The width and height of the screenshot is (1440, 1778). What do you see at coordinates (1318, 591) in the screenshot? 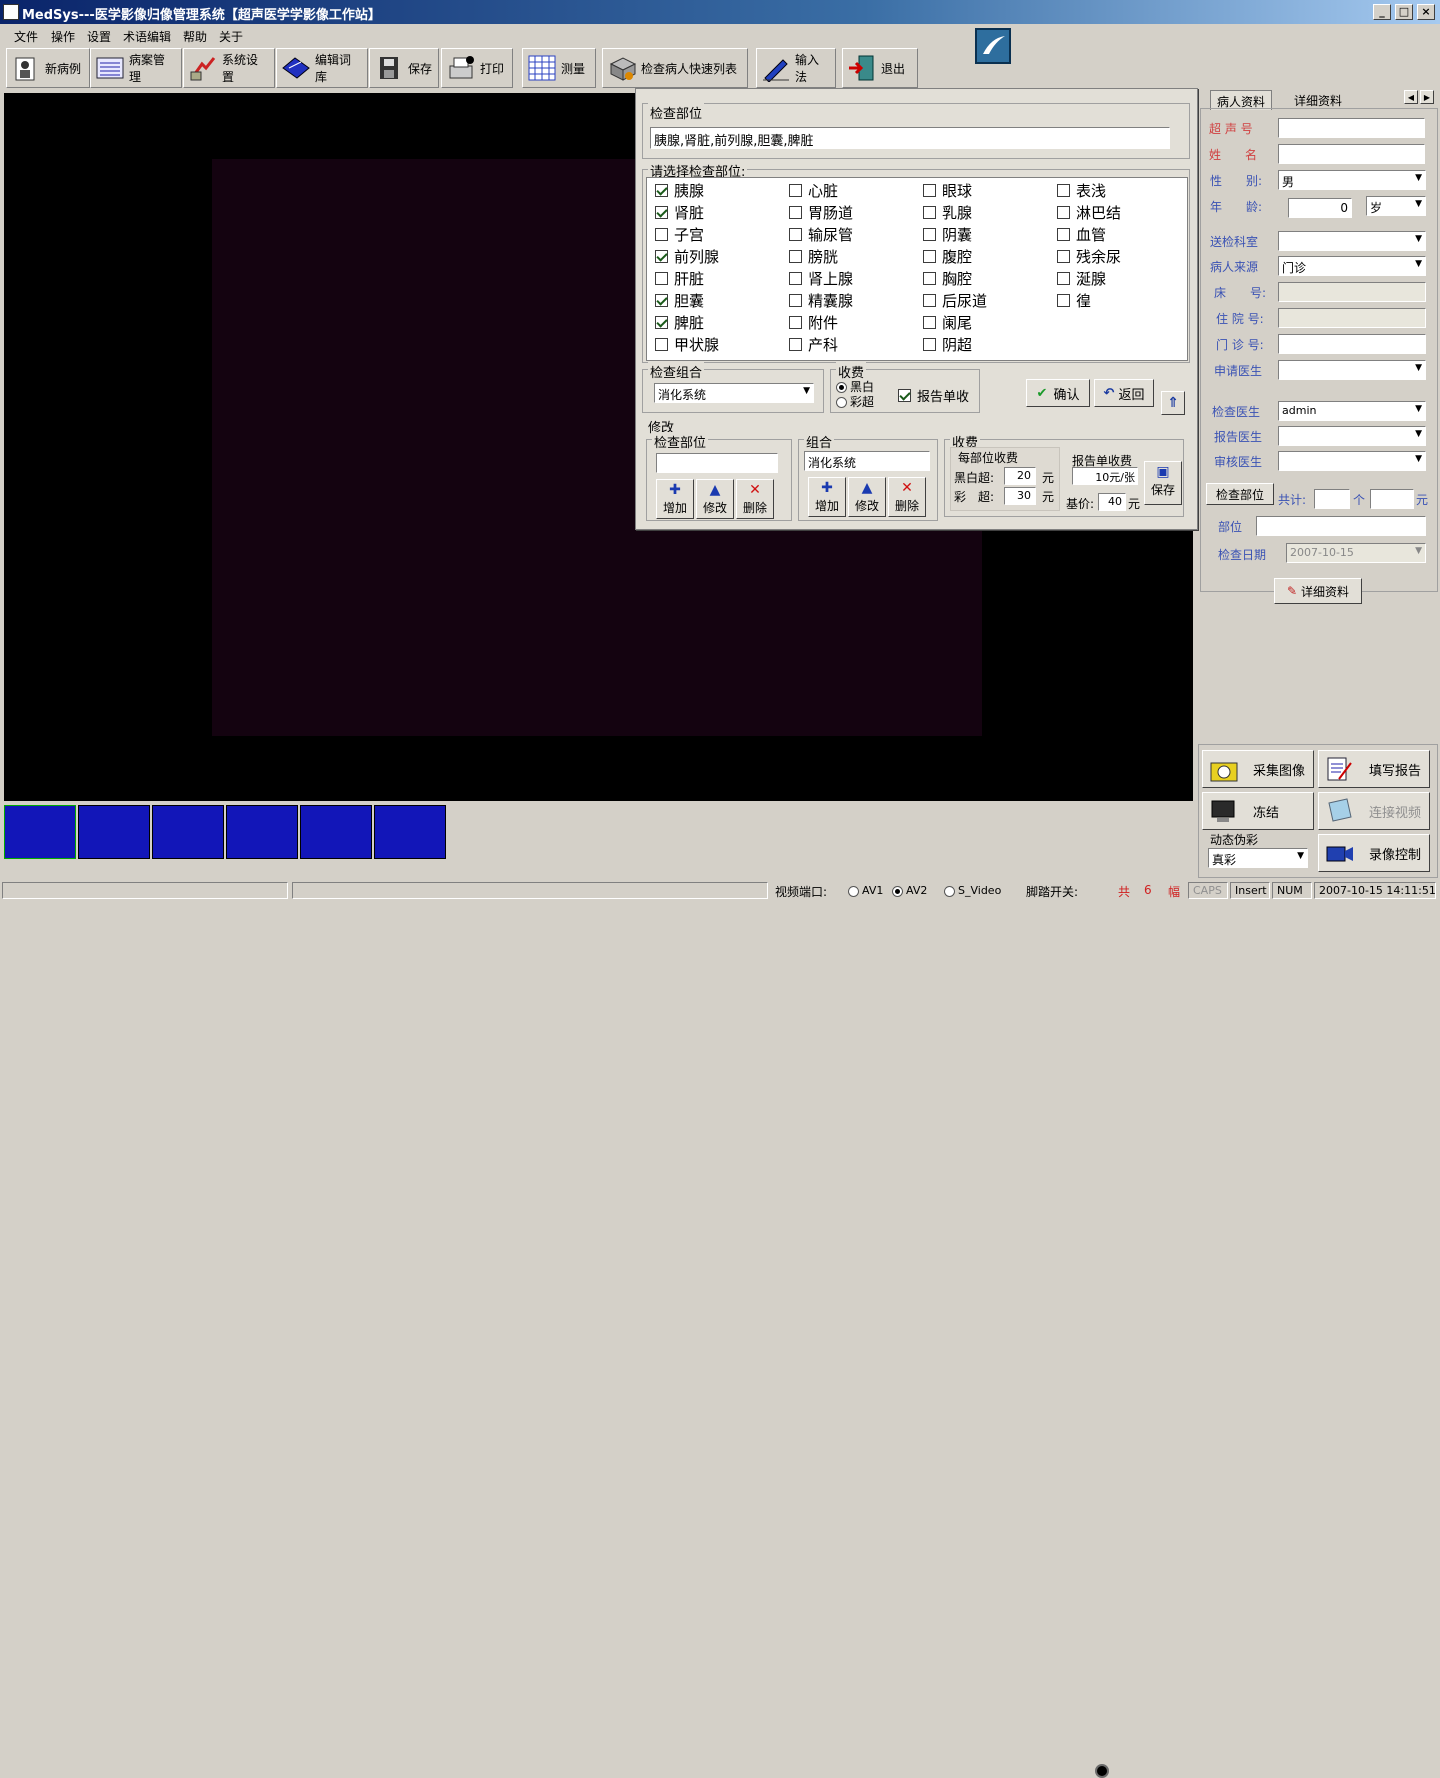
I see `detail-info-button: ✎ 详细资料` at bounding box center [1318, 591].